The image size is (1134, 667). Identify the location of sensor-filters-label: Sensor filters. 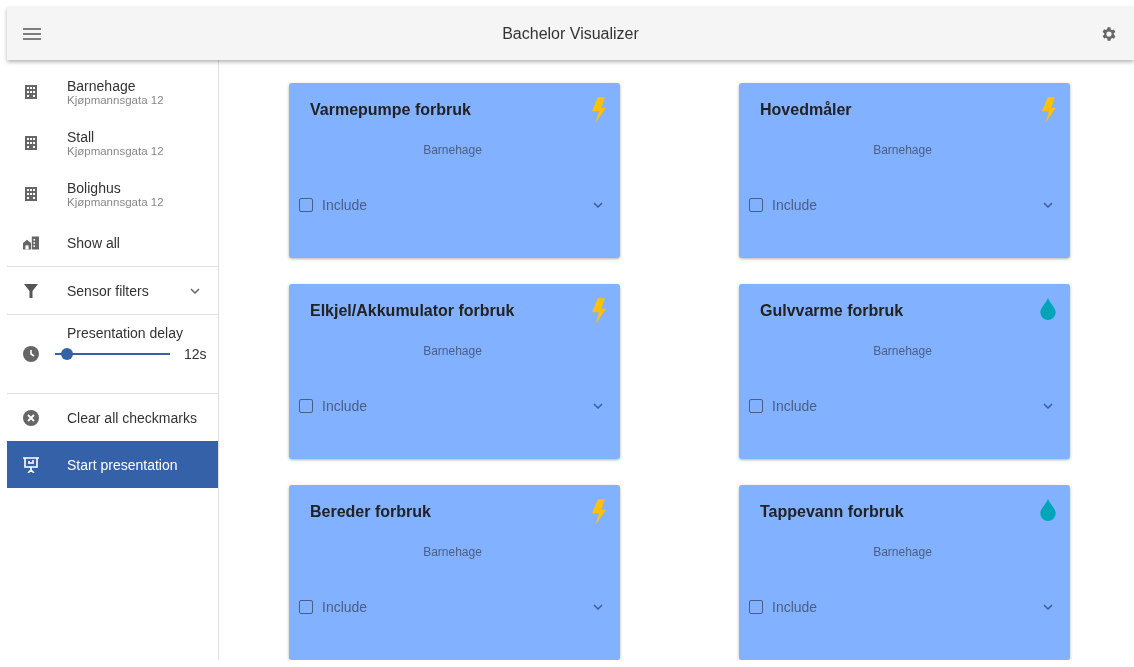
(108, 290).